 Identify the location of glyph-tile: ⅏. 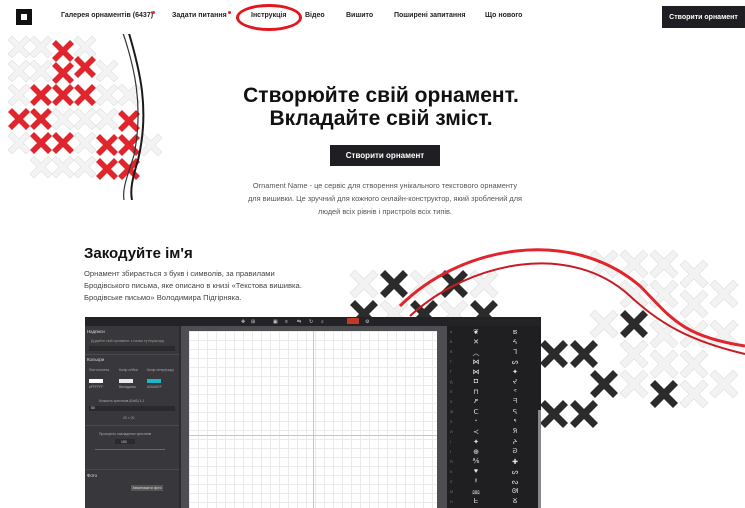
(476, 492).